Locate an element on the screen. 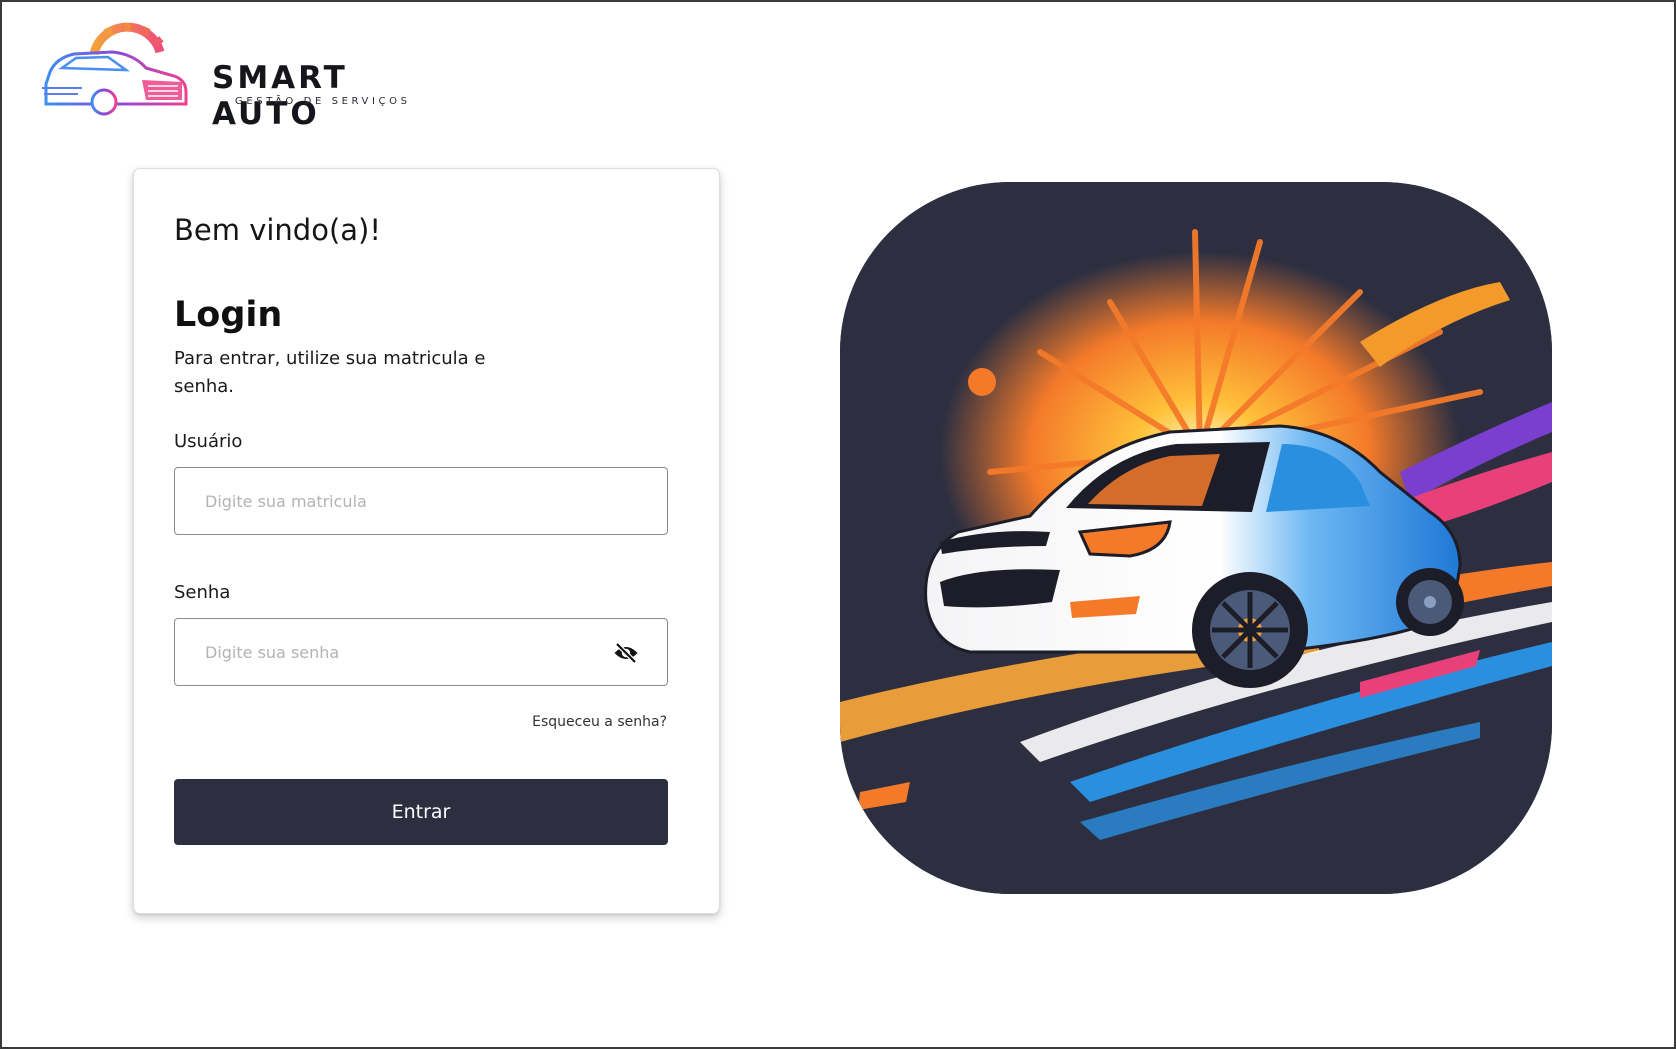 This screenshot has width=1676, height=1049. login-button: Entrar is located at coordinates (421, 812).